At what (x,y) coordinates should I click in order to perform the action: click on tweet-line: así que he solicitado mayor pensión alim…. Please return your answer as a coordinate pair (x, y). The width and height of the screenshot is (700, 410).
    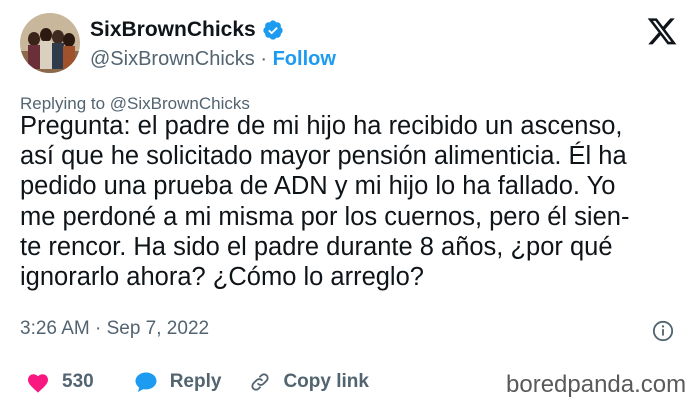
    Looking at the image, I should click on (323, 156).